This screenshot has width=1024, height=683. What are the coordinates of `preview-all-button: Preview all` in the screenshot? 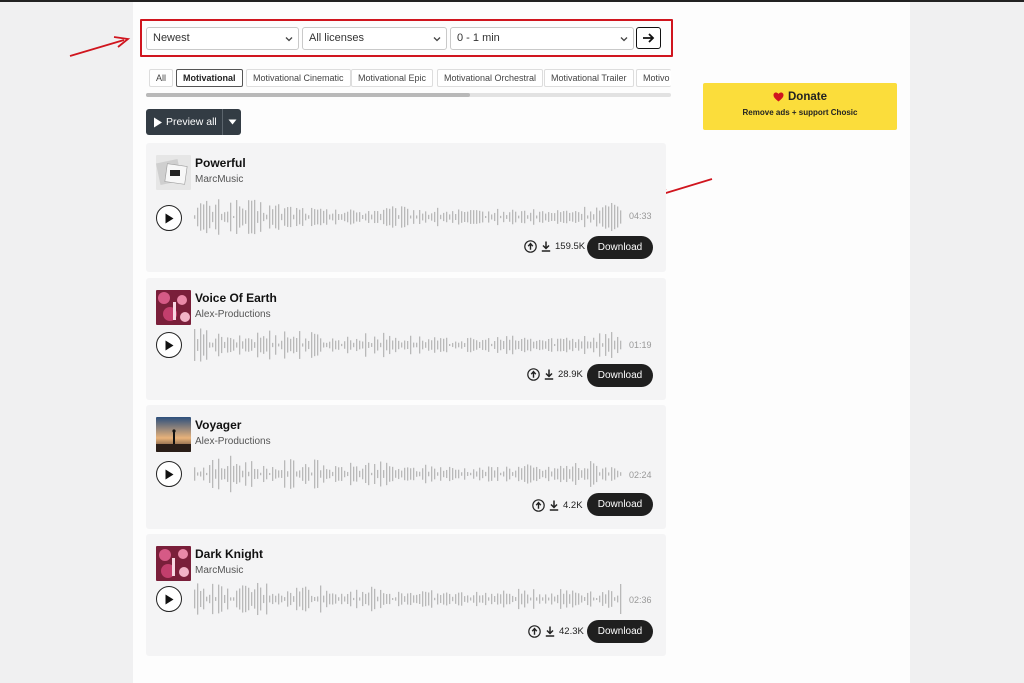 It's located at (184, 122).